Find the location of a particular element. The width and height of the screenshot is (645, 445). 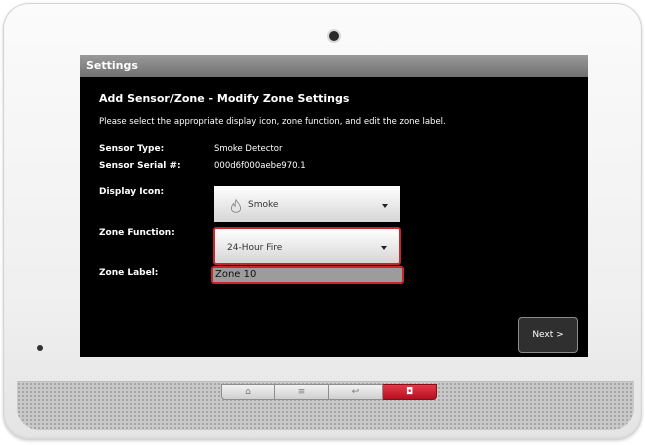

zone-label-input: Zone 10 is located at coordinates (307, 275).